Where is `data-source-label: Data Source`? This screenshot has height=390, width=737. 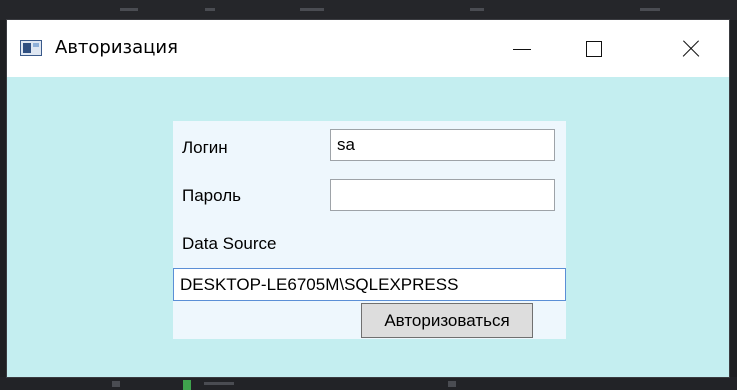
data-source-label: Data Source is located at coordinates (229, 243).